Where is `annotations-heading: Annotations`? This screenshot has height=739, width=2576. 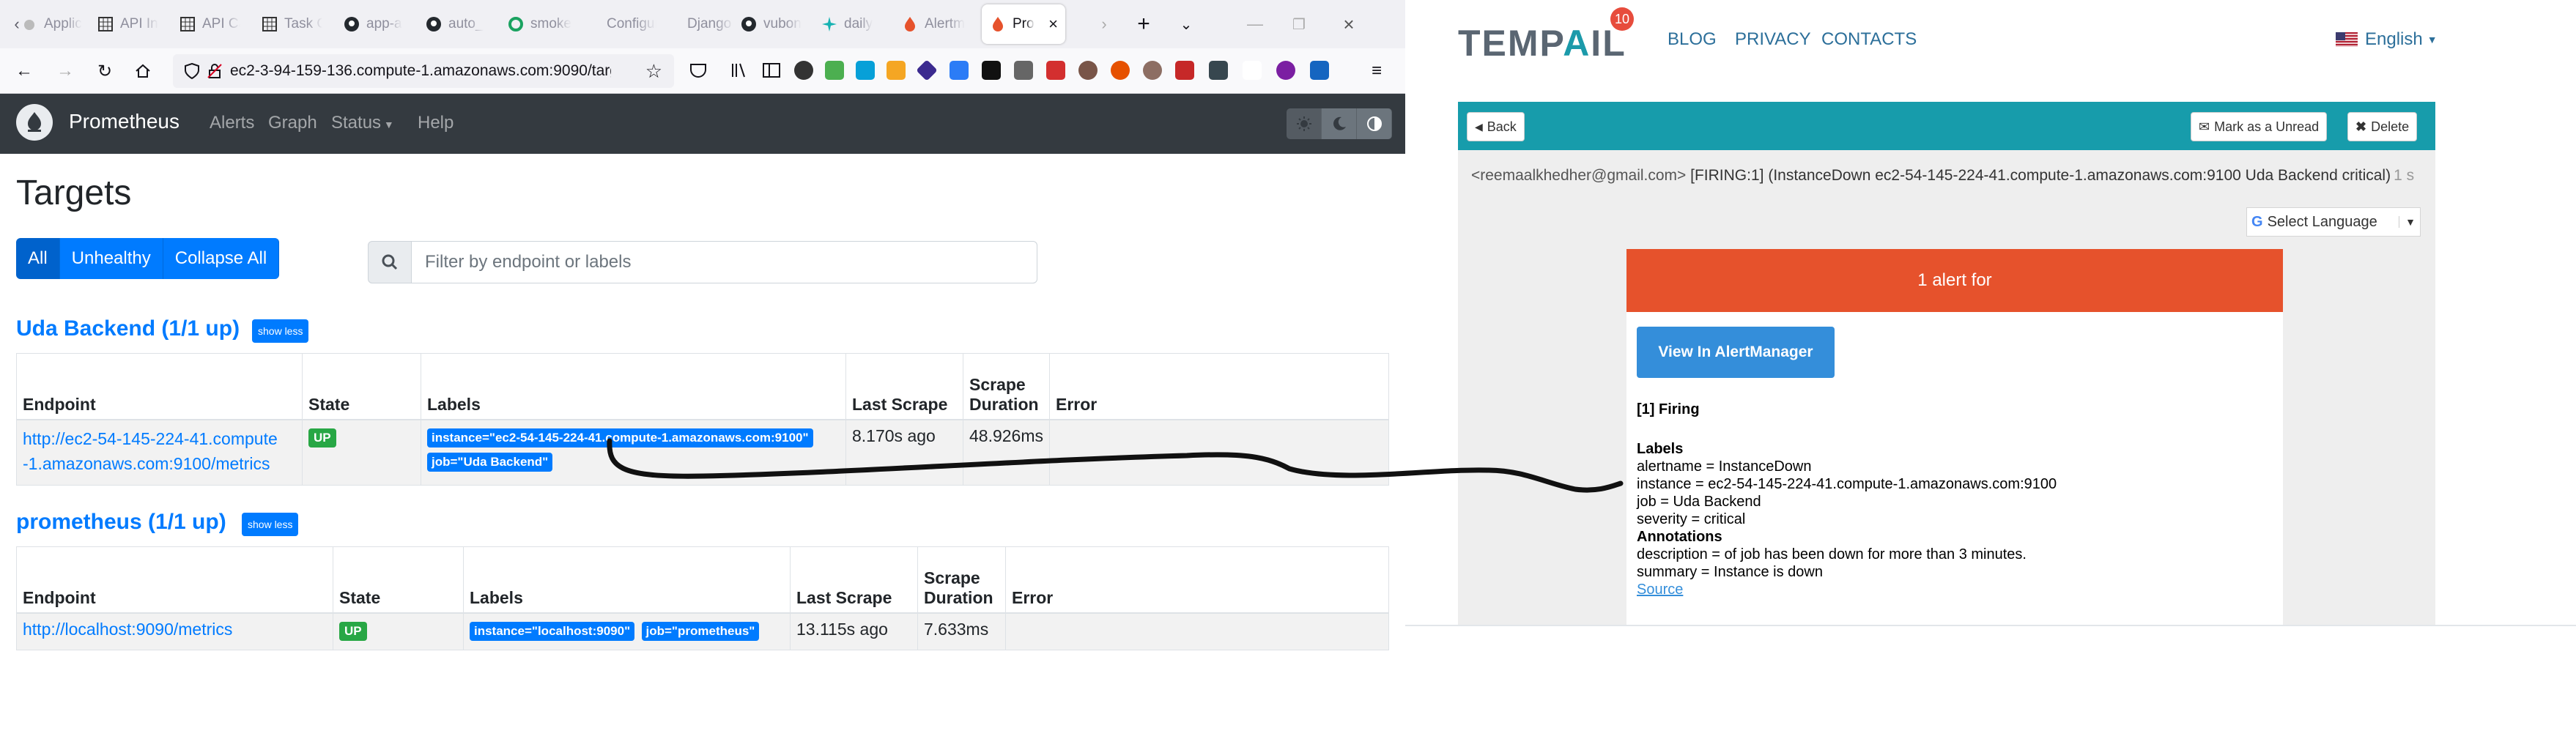
annotations-heading: Annotations is located at coordinates (1679, 537).